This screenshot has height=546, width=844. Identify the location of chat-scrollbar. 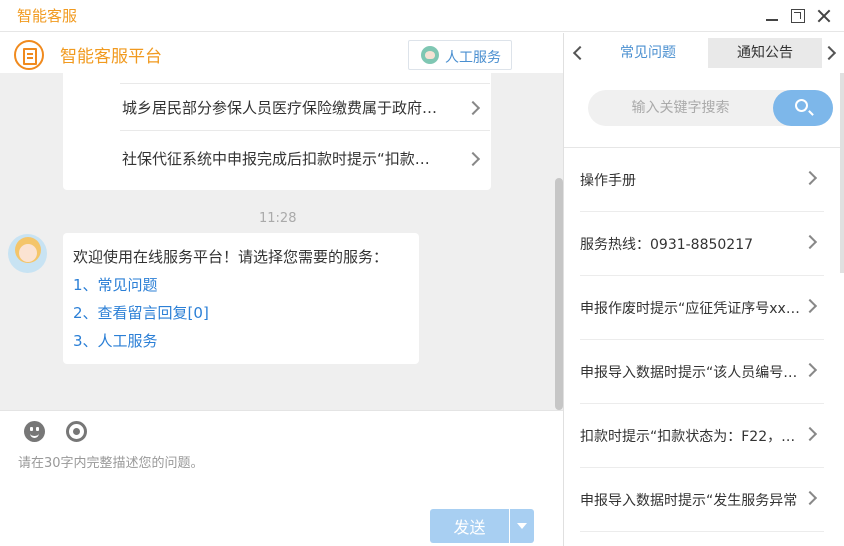
(559, 294).